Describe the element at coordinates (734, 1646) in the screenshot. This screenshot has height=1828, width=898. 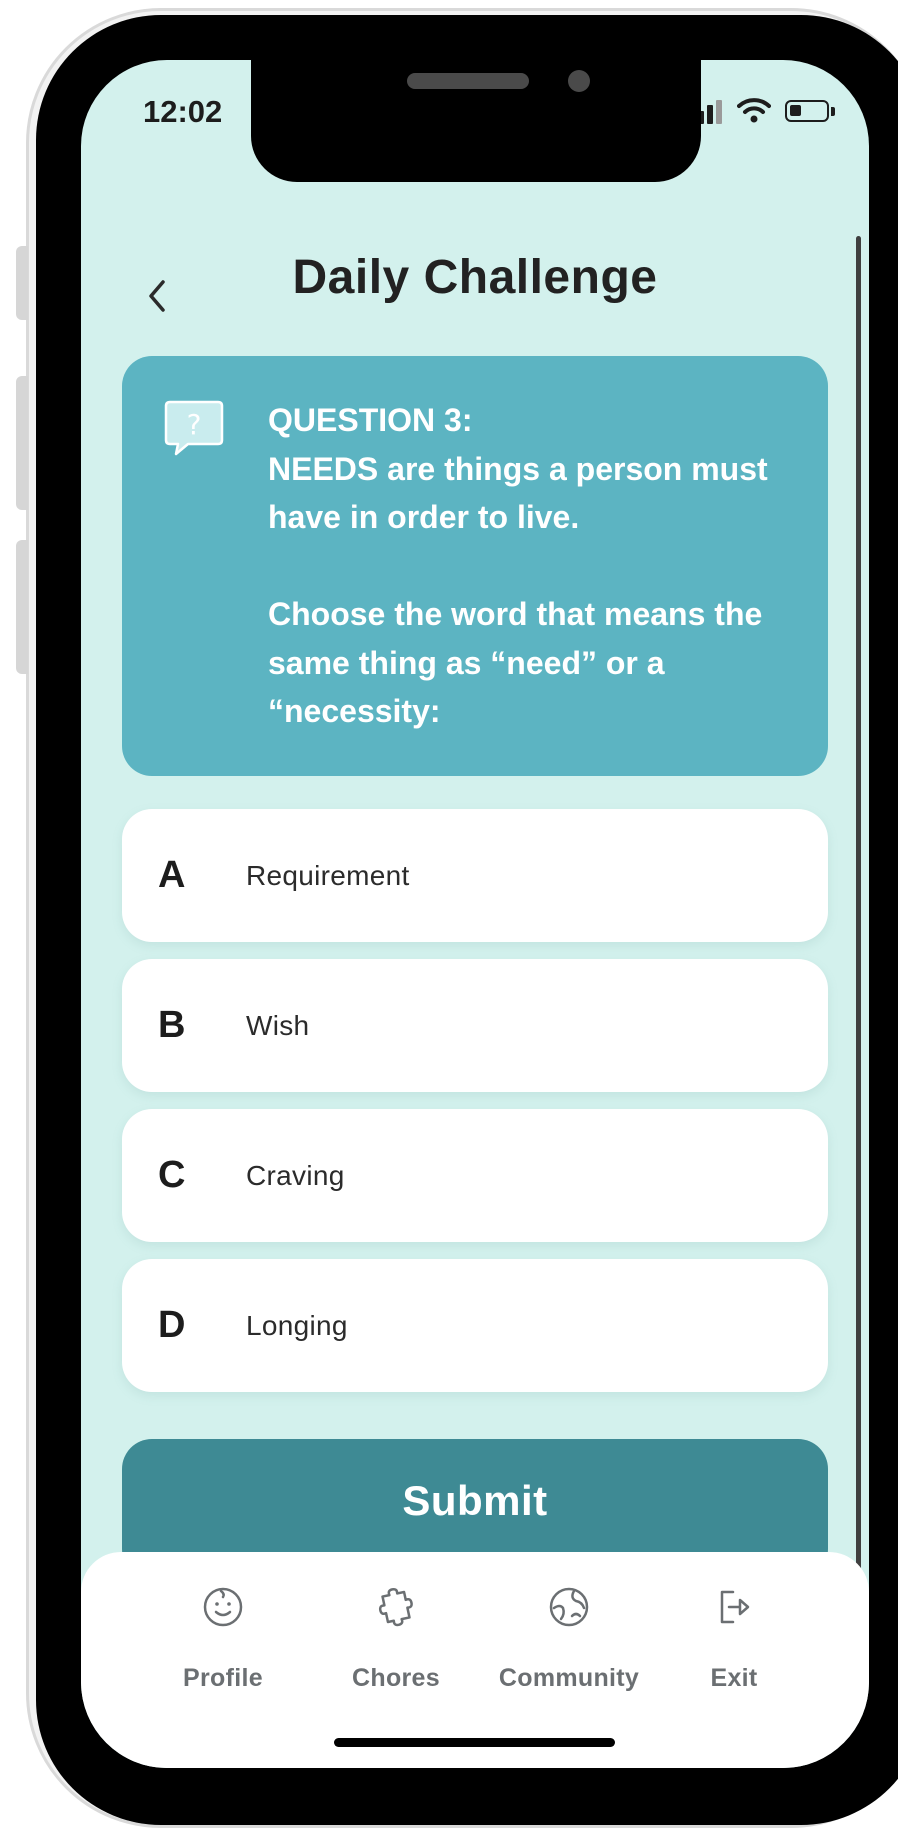
I see `tab-exit: Exit` at that location.